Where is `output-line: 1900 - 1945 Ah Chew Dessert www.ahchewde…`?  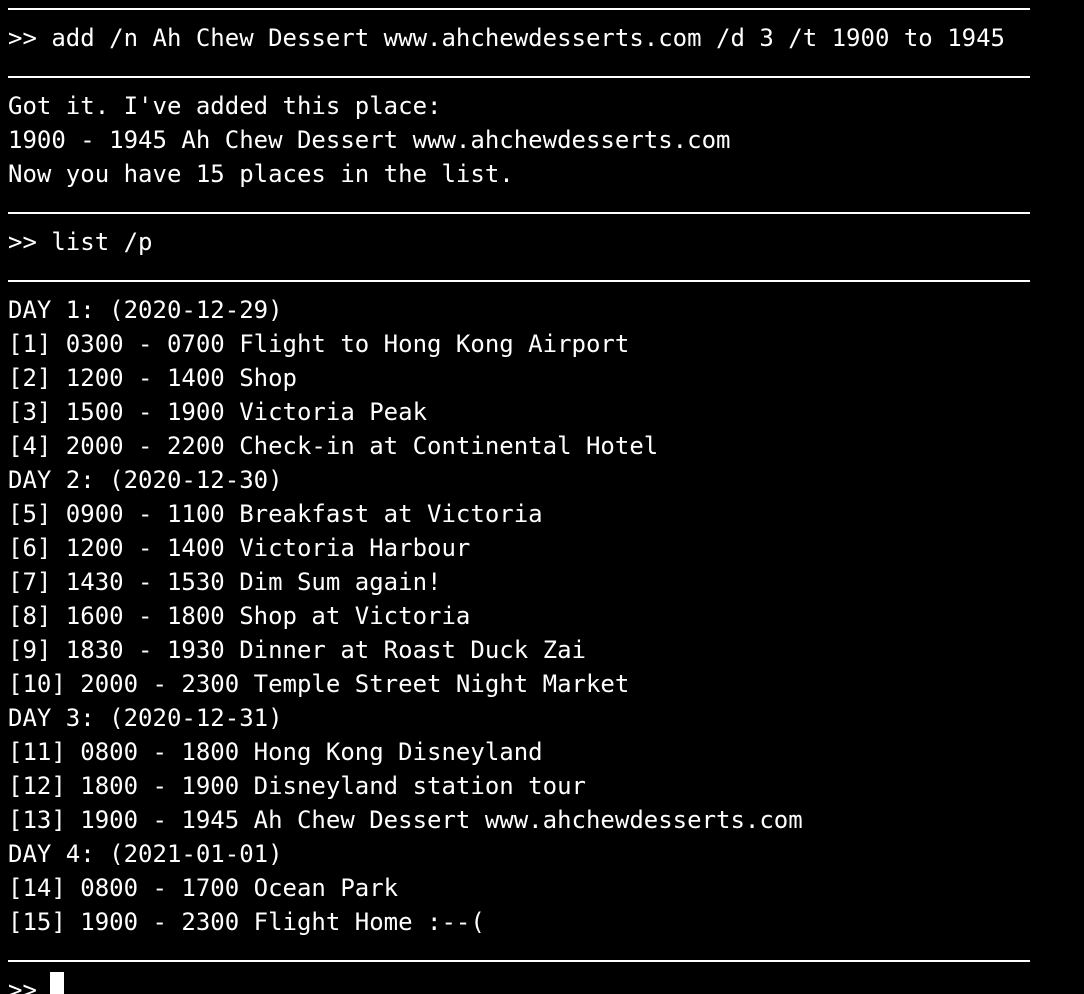
output-line: 1900 - 1945 Ah Chew Dessert www.ahchewde… is located at coordinates (369, 140).